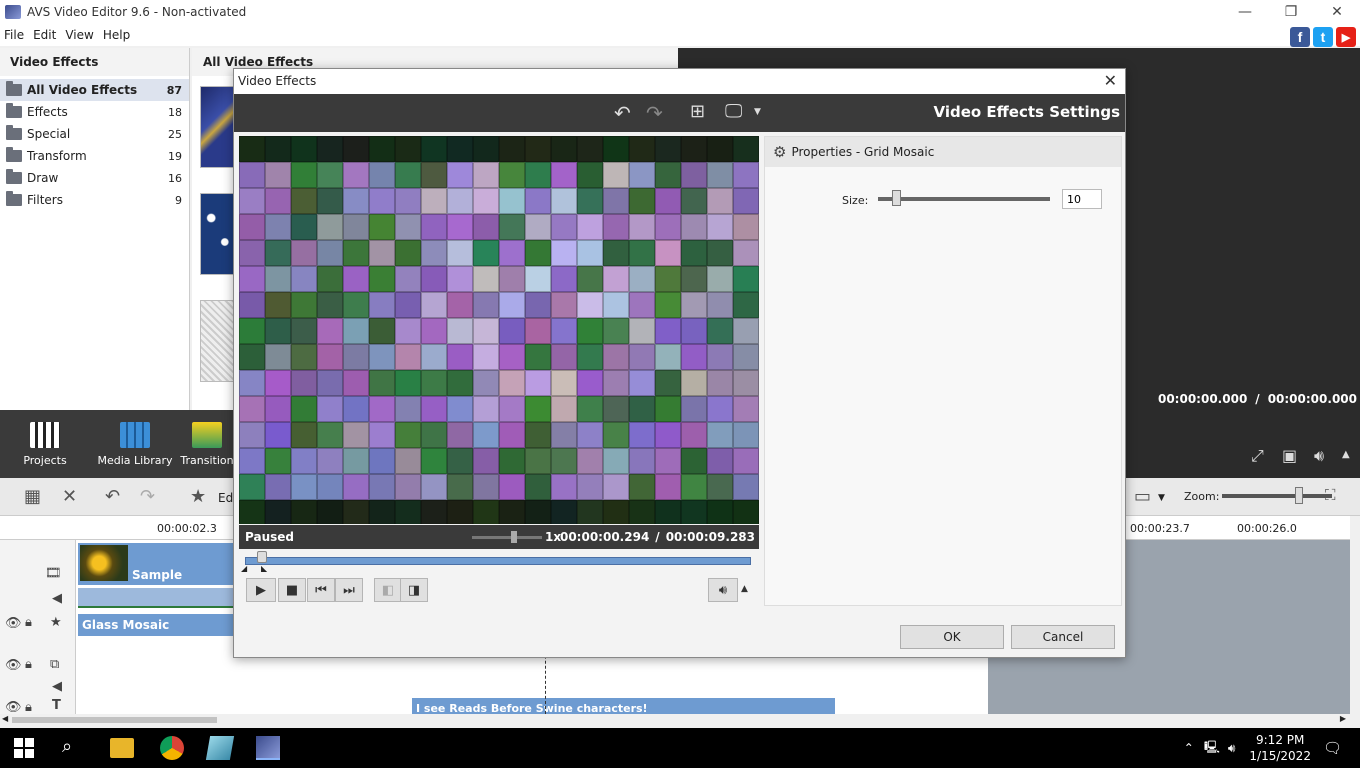  Describe the element at coordinates (32, 496) in the screenshot. I see `storyboard-icon: ▦` at that location.